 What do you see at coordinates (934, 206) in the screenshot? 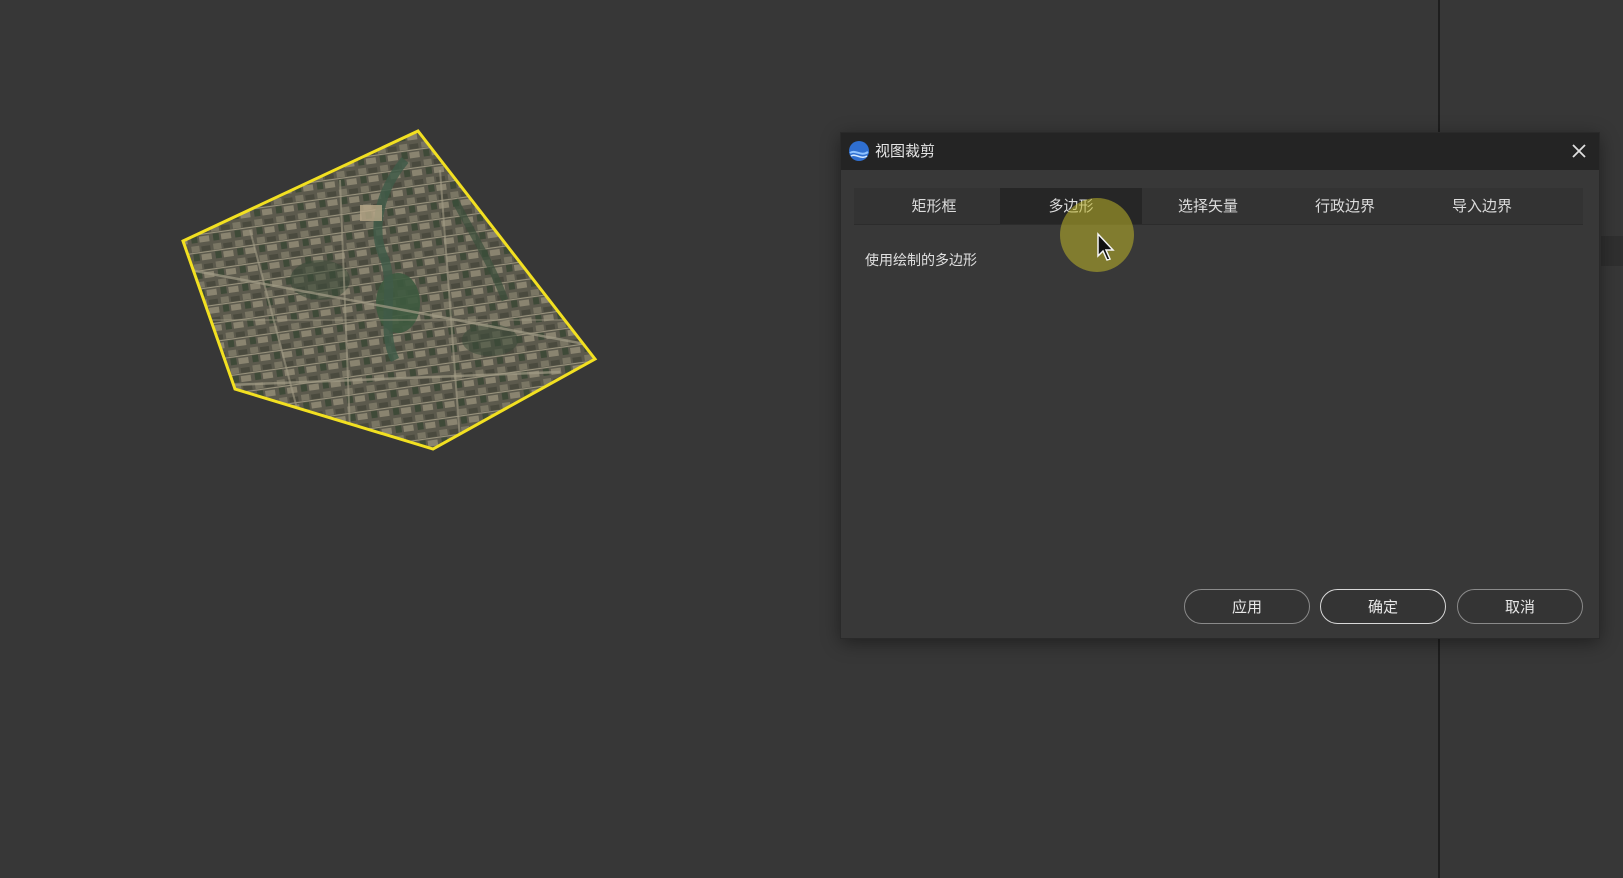
I see `tab-rectangle: 矩形框` at bounding box center [934, 206].